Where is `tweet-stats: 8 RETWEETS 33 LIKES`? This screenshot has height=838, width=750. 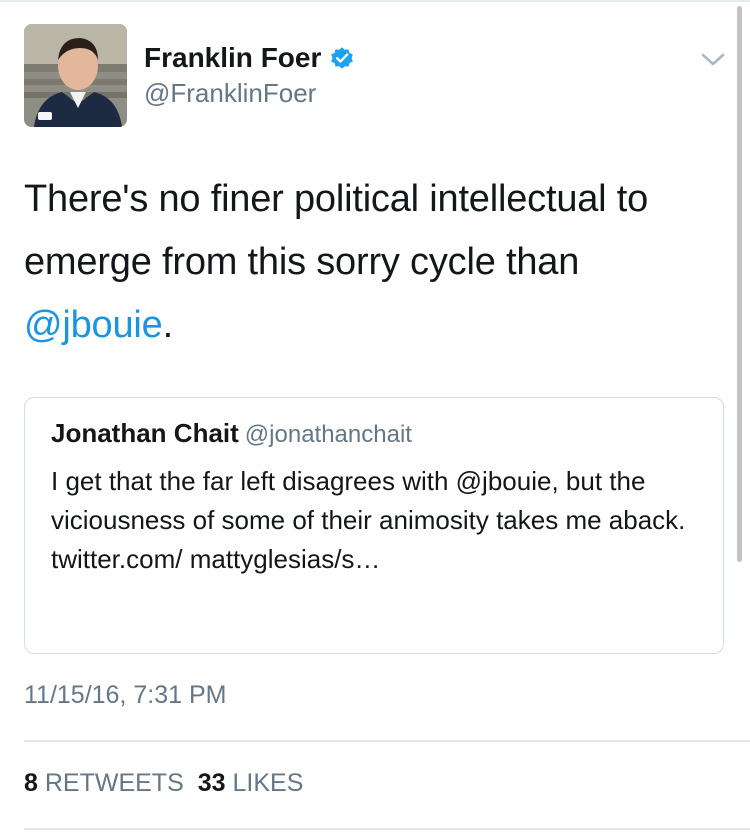
tweet-stats: 8 RETWEETS 33 LIKES is located at coordinates (163, 783).